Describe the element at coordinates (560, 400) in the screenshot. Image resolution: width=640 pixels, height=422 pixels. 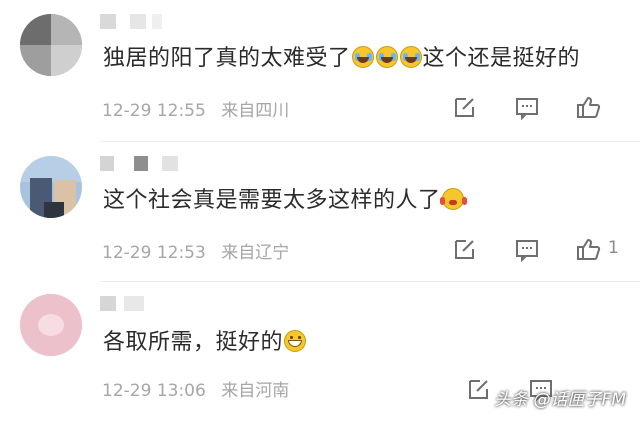
I see `watermark: 头条 @话匣子FM` at that location.